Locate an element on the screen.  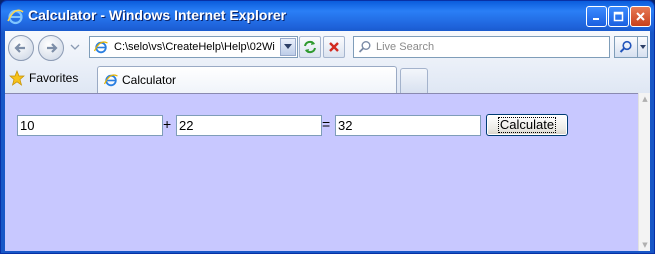
maximize-button is located at coordinates (618, 16).